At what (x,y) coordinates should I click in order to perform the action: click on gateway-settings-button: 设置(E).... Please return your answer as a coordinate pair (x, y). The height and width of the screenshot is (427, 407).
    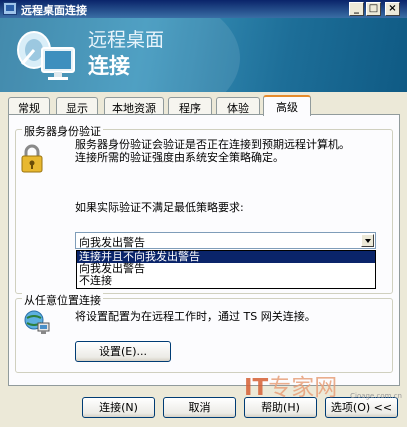
    Looking at the image, I should click on (123, 351).